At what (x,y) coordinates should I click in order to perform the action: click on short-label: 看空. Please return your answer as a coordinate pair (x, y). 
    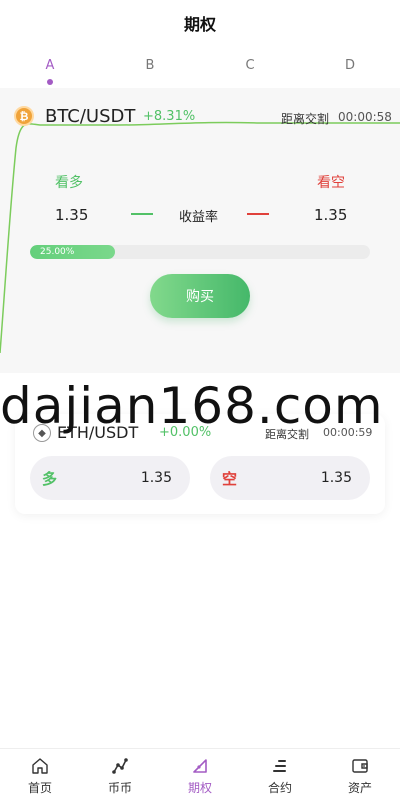
    Looking at the image, I should click on (331, 182).